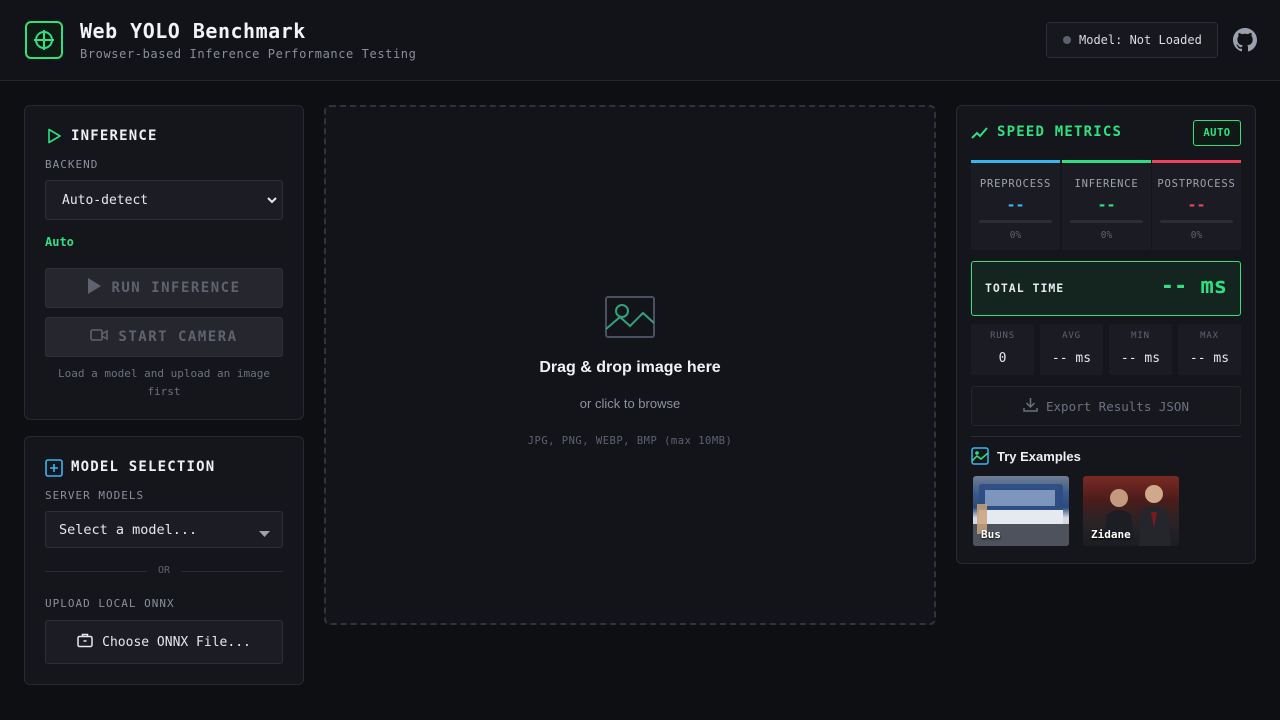 This screenshot has height=720, width=1280. What do you see at coordinates (630, 367) in the screenshot?
I see `dropzone-title: Drag & drop image here` at bounding box center [630, 367].